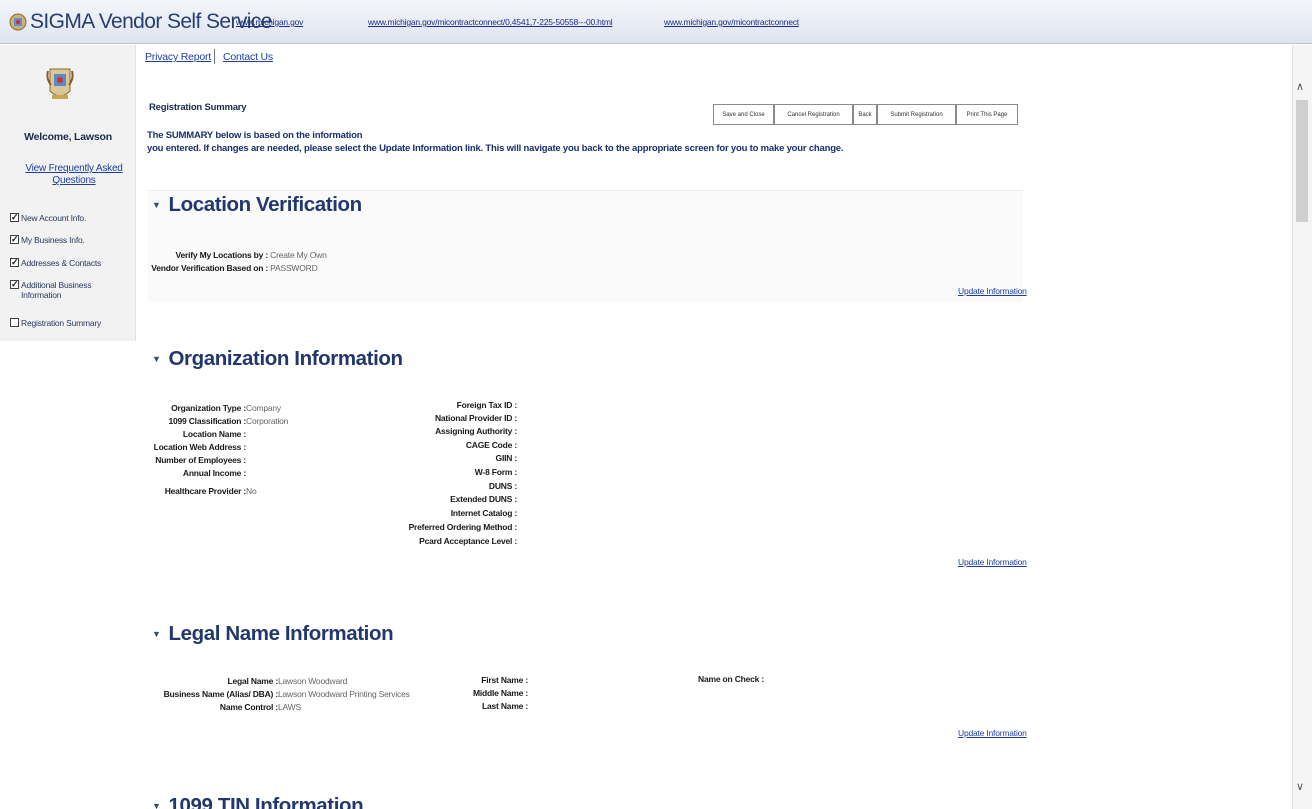  What do you see at coordinates (992, 291) in the screenshot?
I see `update-location-link: Update Information` at bounding box center [992, 291].